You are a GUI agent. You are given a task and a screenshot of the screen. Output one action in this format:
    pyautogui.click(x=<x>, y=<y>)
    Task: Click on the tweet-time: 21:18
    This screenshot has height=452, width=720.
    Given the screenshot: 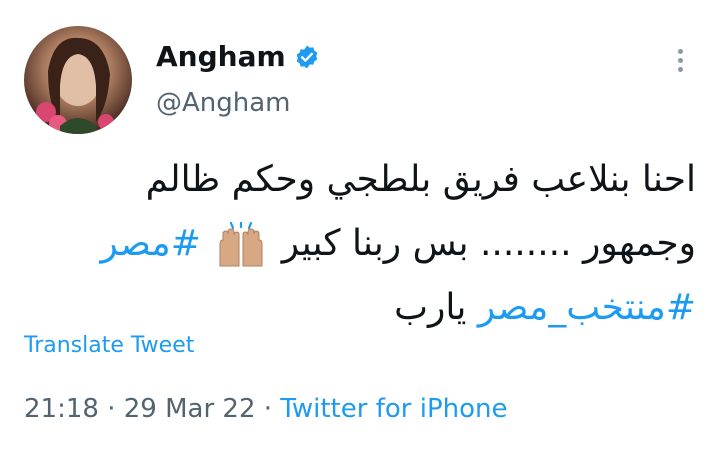 What is the action you would take?
    pyautogui.click(x=61, y=409)
    